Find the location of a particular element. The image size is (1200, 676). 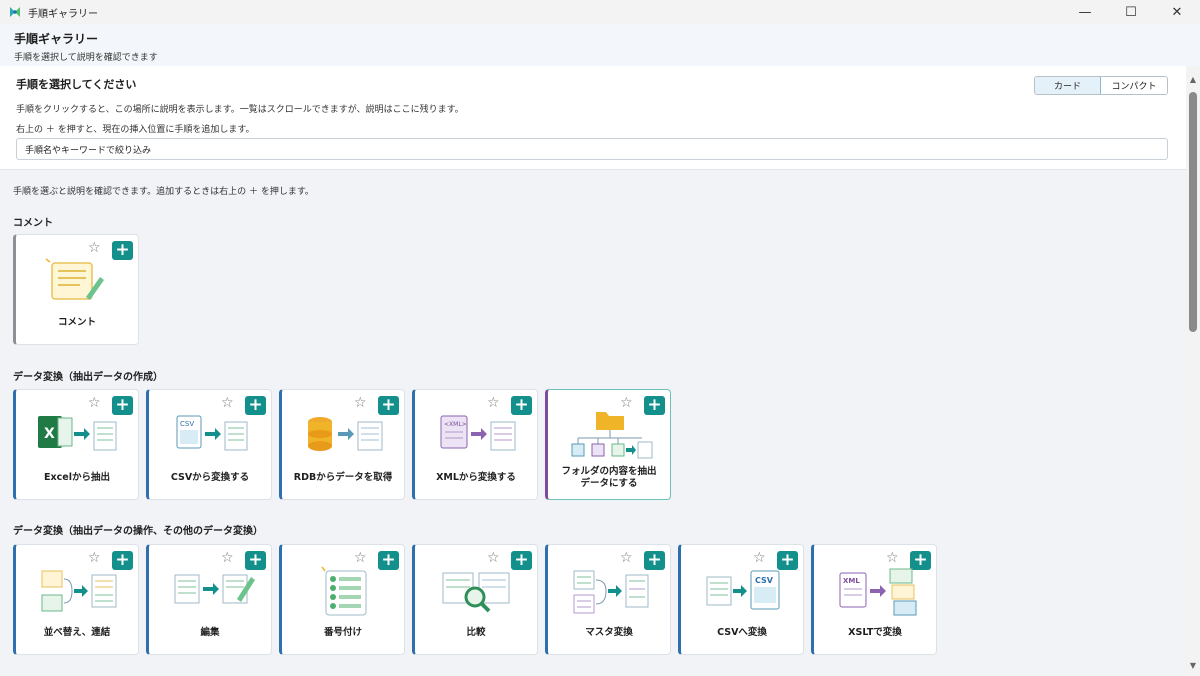

procedure-card-xml-convert: ☆ + <XML> XMLから変換する is located at coordinates (475, 444).